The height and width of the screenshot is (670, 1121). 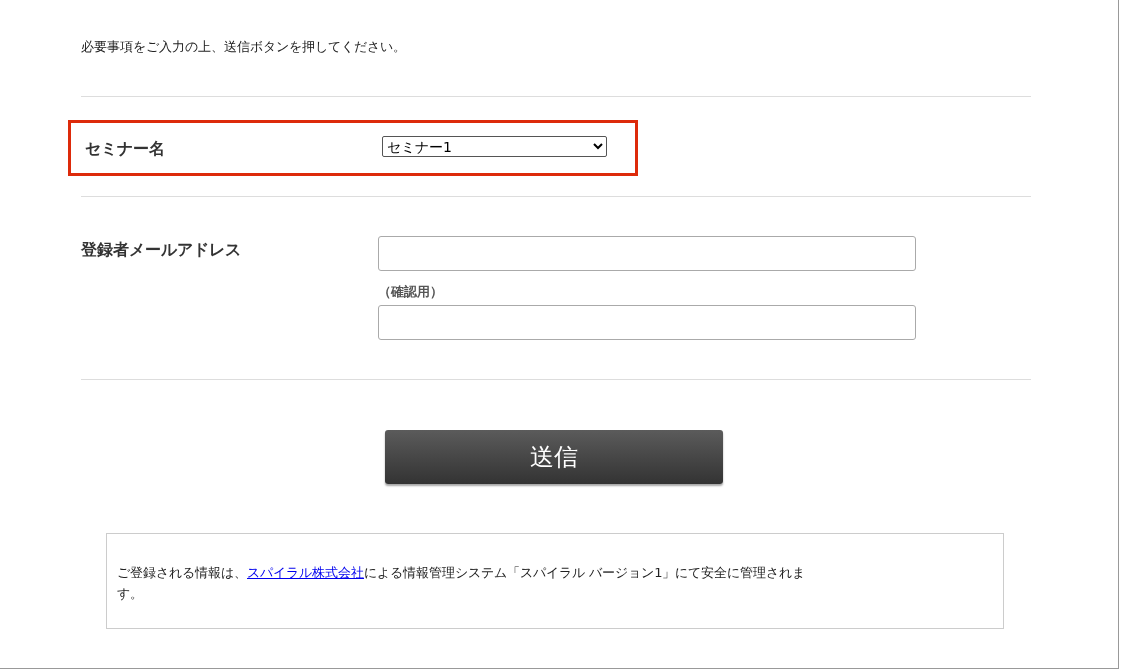 What do you see at coordinates (244, 47) in the screenshot?
I see `instruction-text: 必要事項をご入力の上、送信ボタンを押してください。` at bounding box center [244, 47].